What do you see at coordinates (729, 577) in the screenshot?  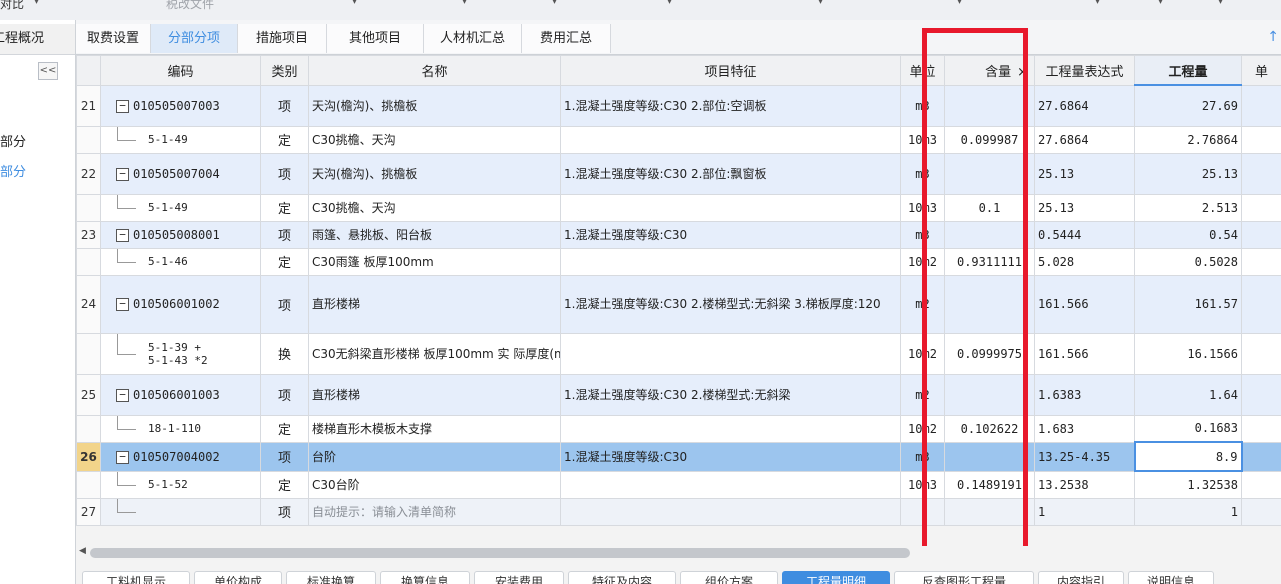 I see `bottom-tab-button: 组价方案` at bounding box center [729, 577].